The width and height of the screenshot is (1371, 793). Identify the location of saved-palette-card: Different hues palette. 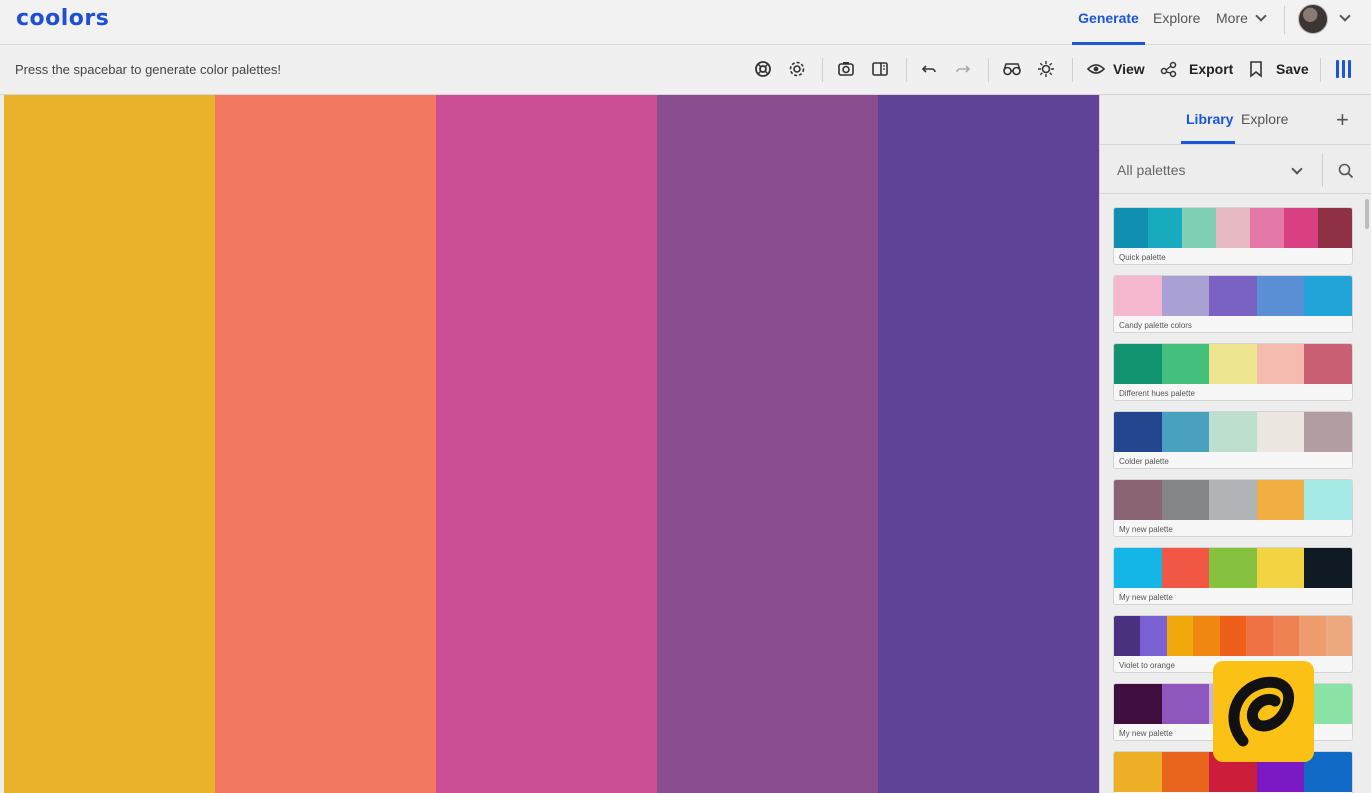
(1233, 372).